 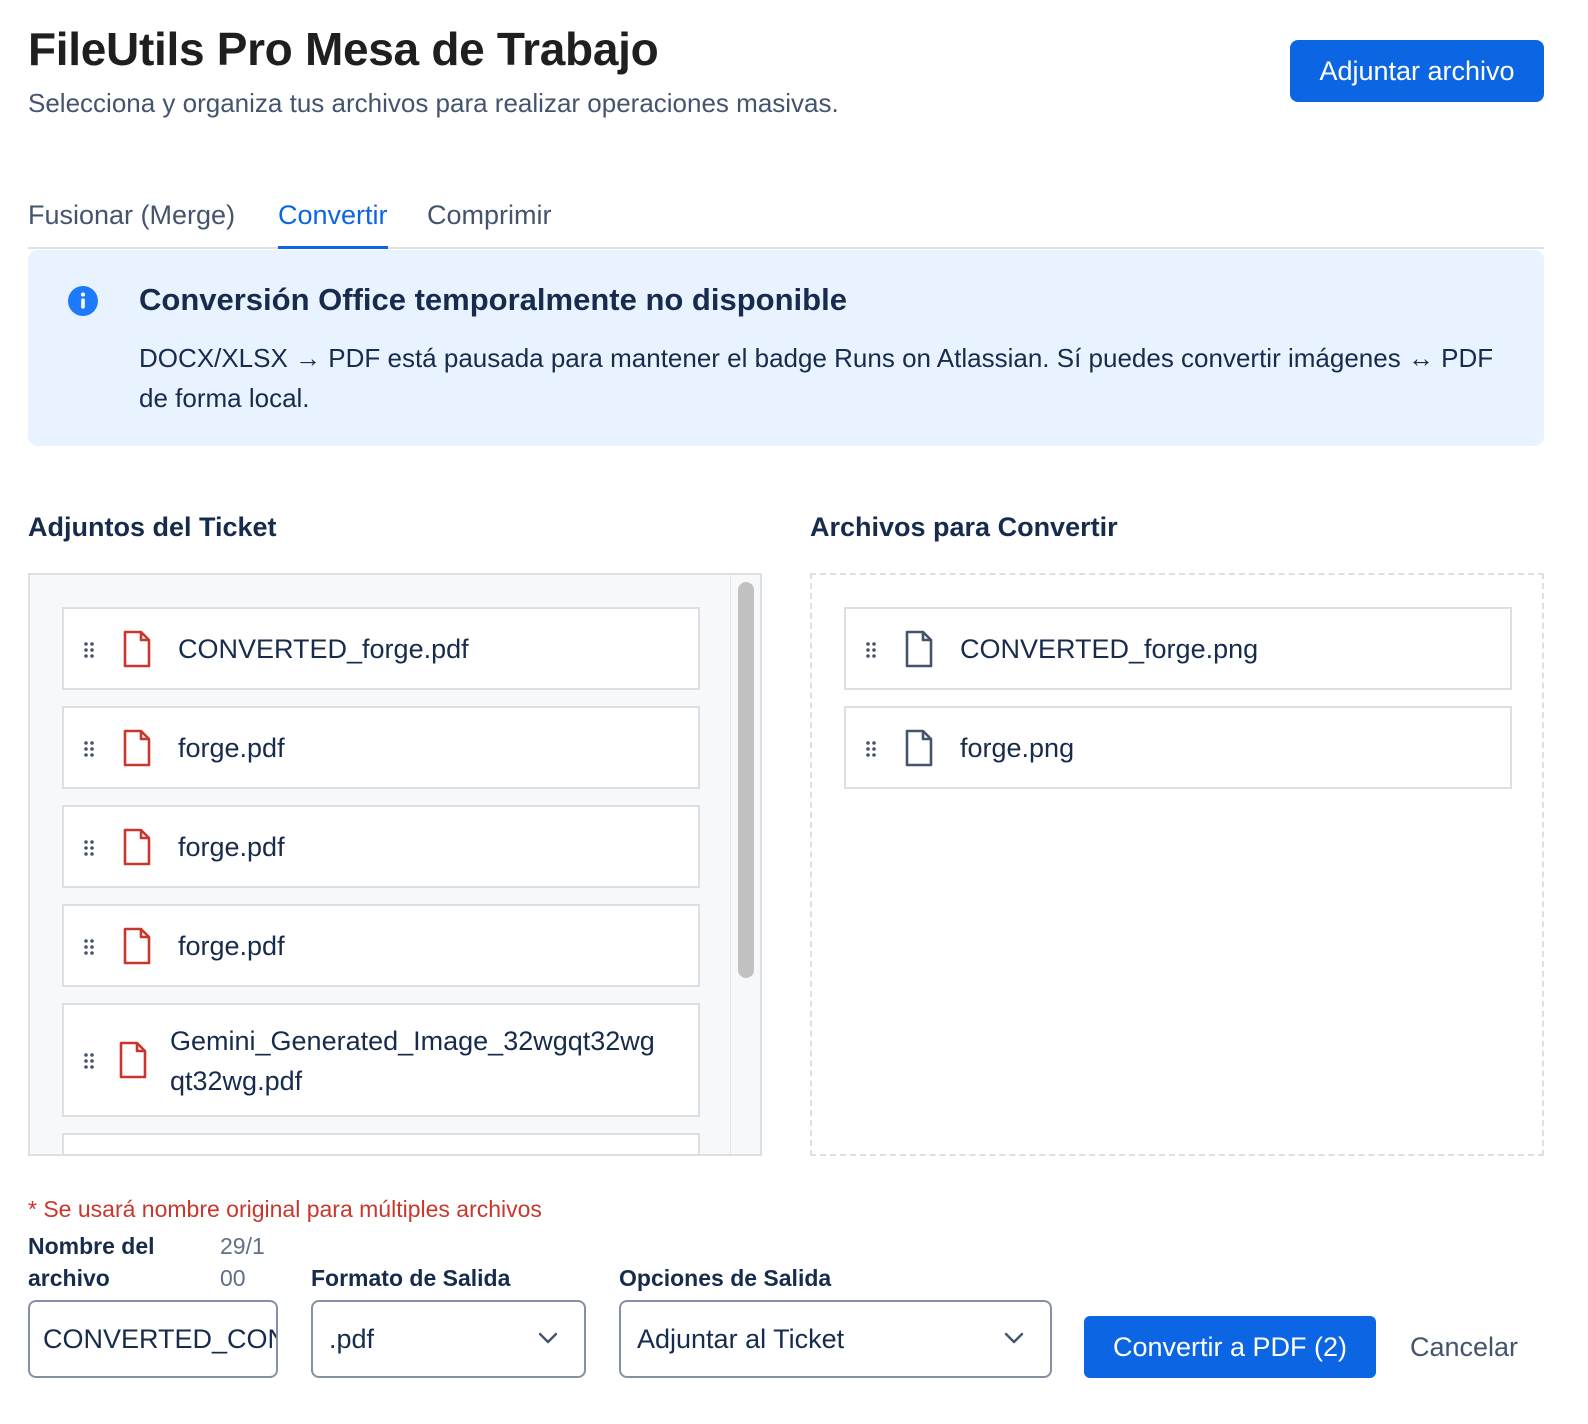 What do you see at coordinates (242, 1246) in the screenshot?
I see `char-counter-line: 29/1` at bounding box center [242, 1246].